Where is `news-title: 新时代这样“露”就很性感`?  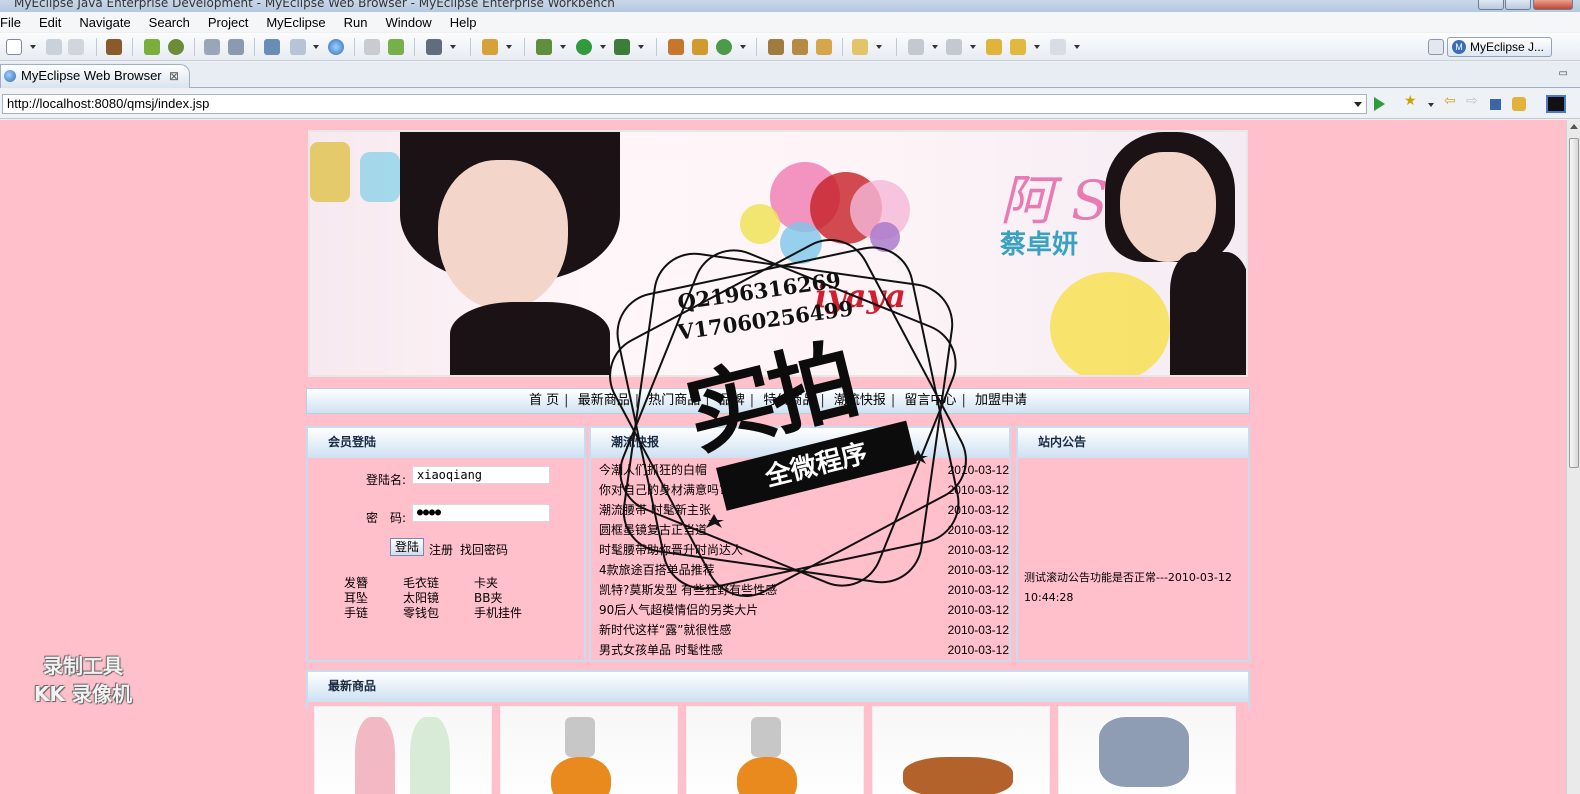 news-title: 新时代这样“露”就很性感 is located at coordinates (665, 630).